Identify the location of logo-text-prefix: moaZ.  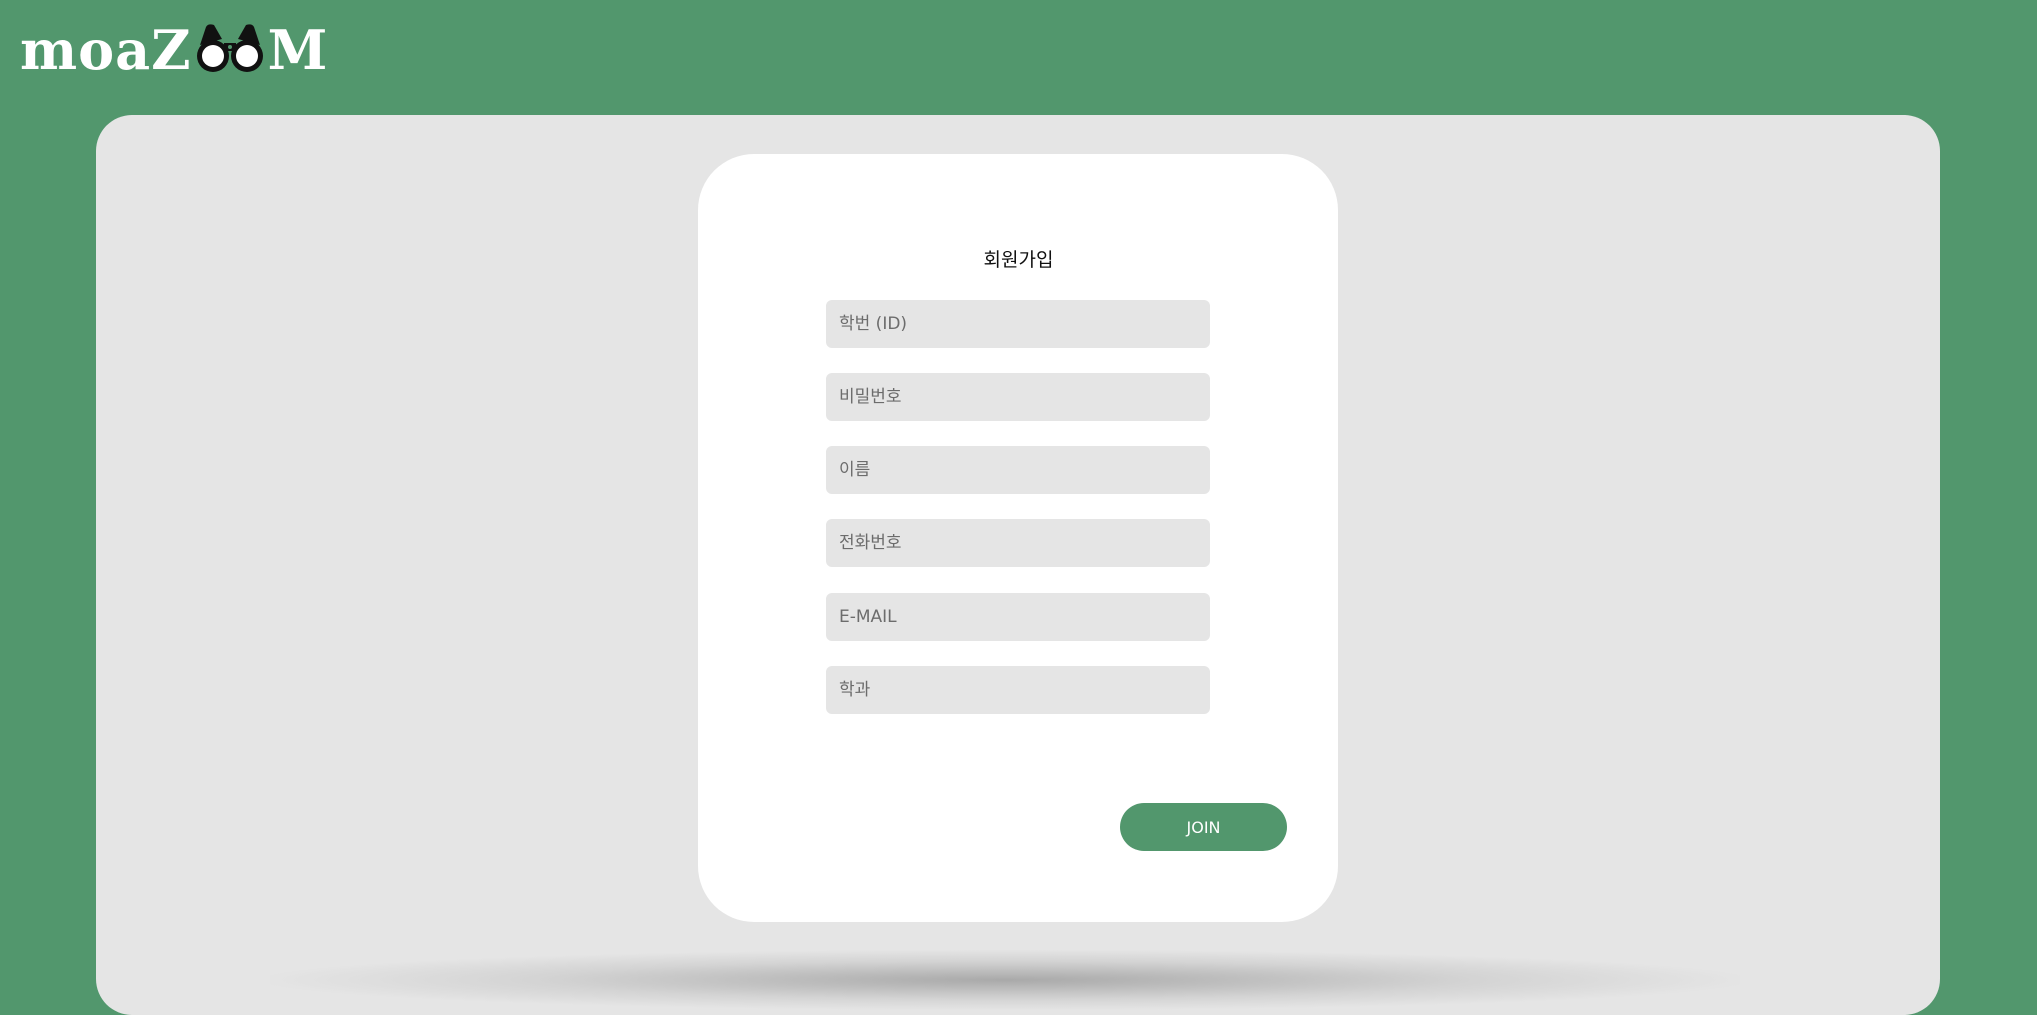
(106, 50).